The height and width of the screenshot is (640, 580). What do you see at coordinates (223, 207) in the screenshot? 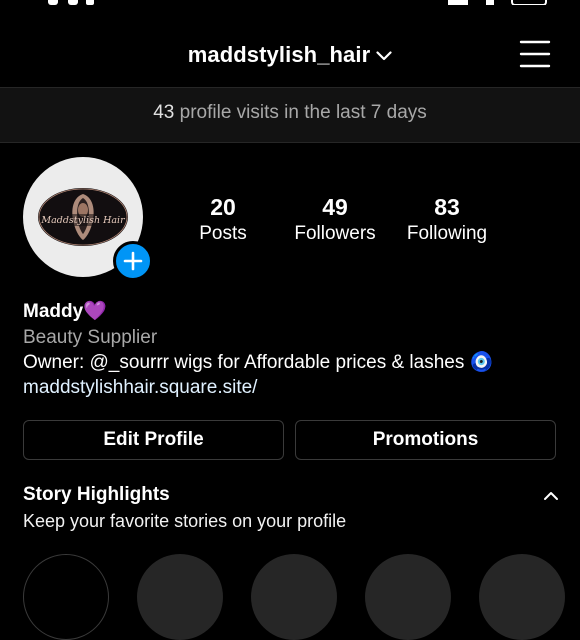
I see `stat-posts-count: 20` at bounding box center [223, 207].